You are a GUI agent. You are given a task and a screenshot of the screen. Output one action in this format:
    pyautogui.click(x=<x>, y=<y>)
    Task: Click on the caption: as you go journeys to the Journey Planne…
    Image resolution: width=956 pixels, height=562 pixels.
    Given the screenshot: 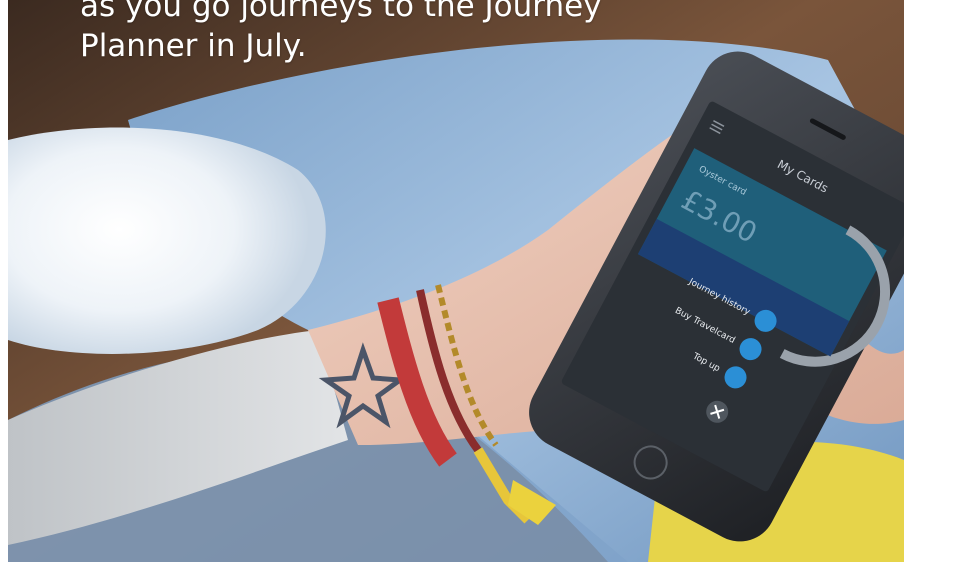 What is the action you would take?
    pyautogui.click(x=360, y=33)
    